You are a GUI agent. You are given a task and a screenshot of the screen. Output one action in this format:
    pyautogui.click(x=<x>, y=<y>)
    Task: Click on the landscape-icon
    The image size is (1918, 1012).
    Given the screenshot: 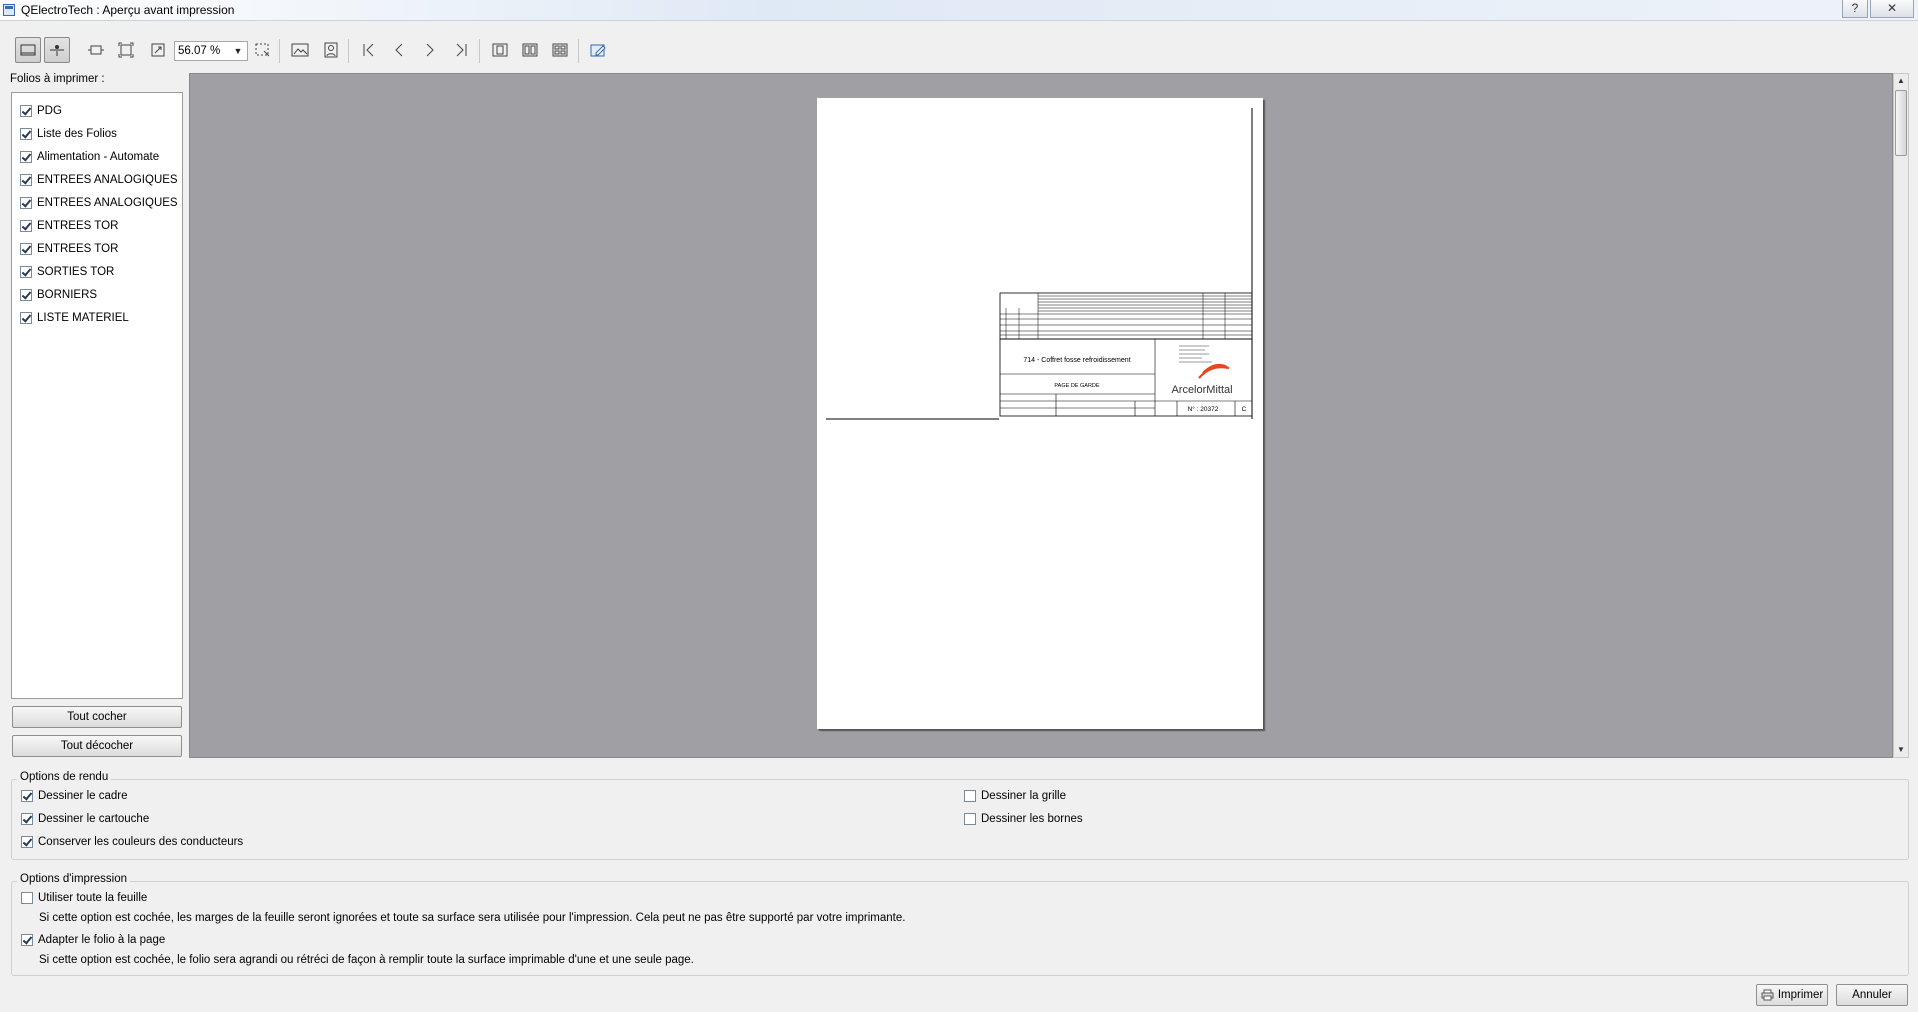 What is the action you would take?
    pyautogui.click(x=300, y=50)
    